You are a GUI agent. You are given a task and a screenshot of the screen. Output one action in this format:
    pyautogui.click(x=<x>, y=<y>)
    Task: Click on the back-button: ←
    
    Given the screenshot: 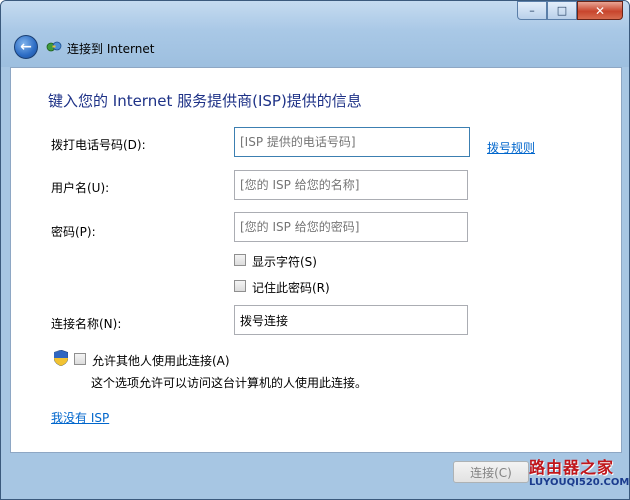 What is the action you would take?
    pyautogui.click(x=26, y=47)
    